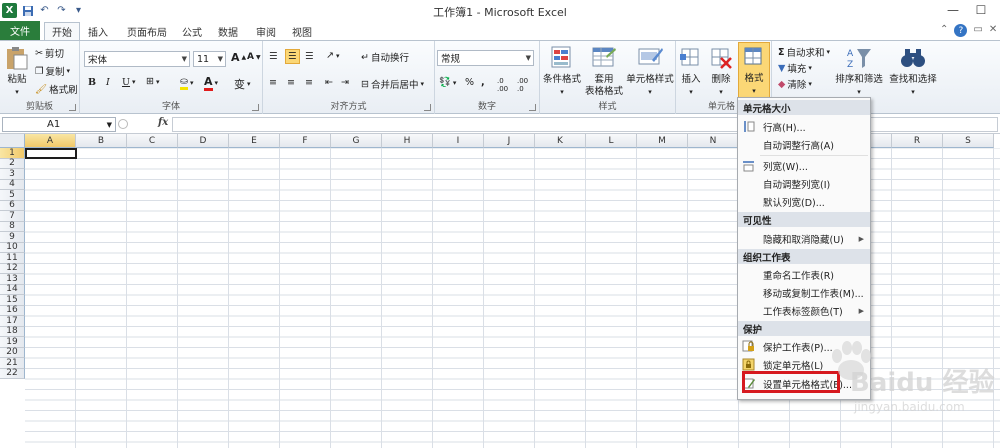 This screenshot has width=1000, height=448. Describe the element at coordinates (255, 107) in the screenshot. I see `font-dialog-launcher-icon` at that location.